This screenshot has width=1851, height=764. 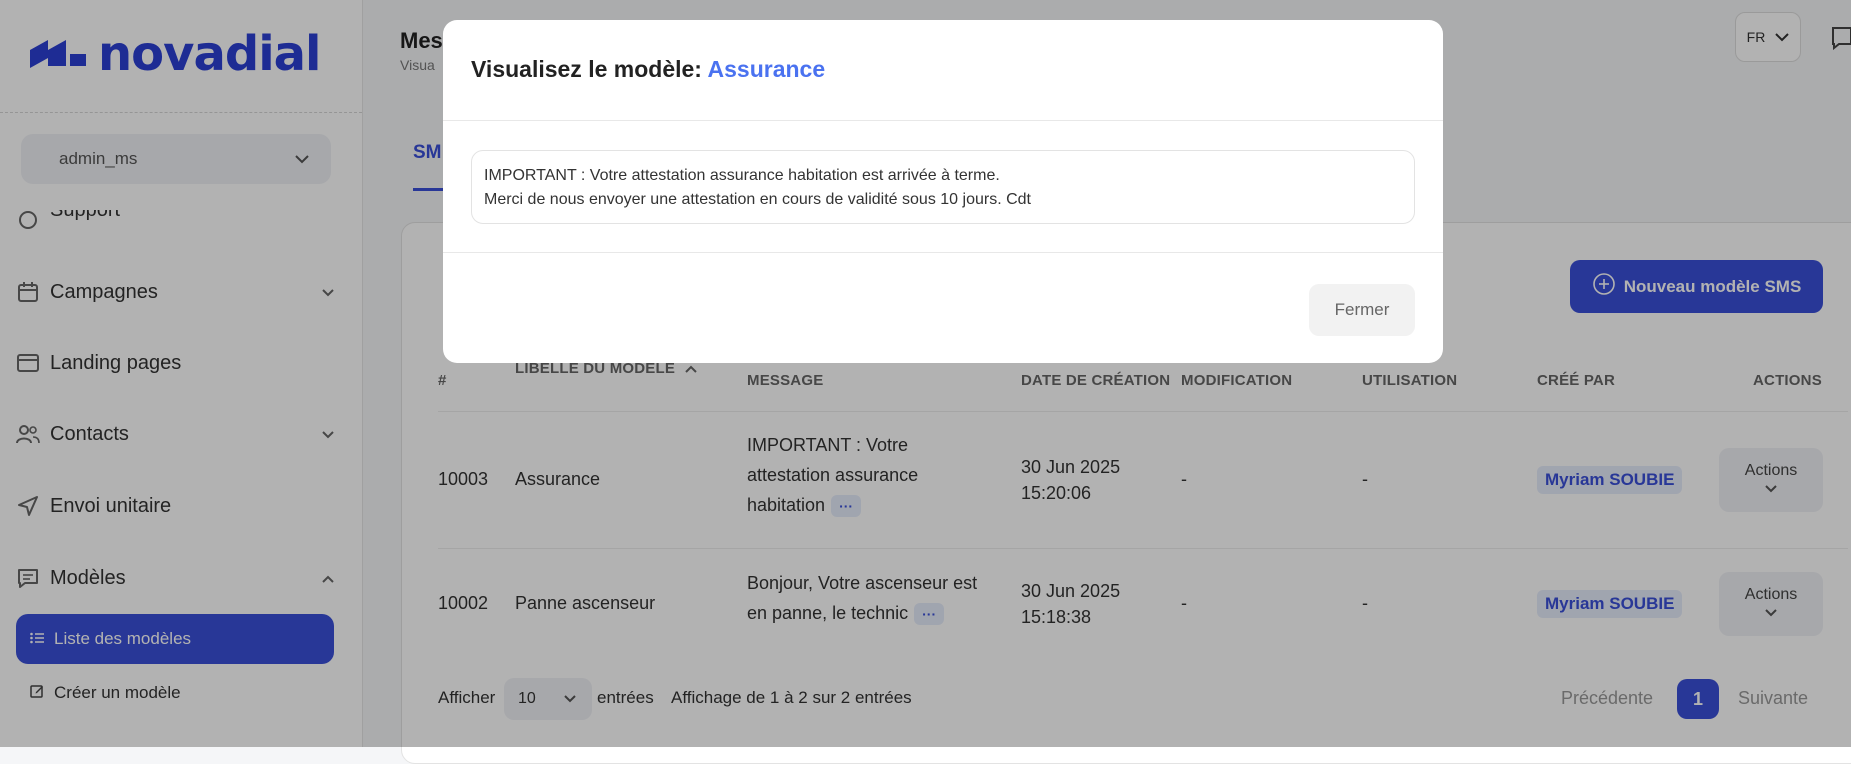 What do you see at coordinates (1362, 310) in the screenshot?
I see `close-button: Fermer` at bounding box center [1362, 310].